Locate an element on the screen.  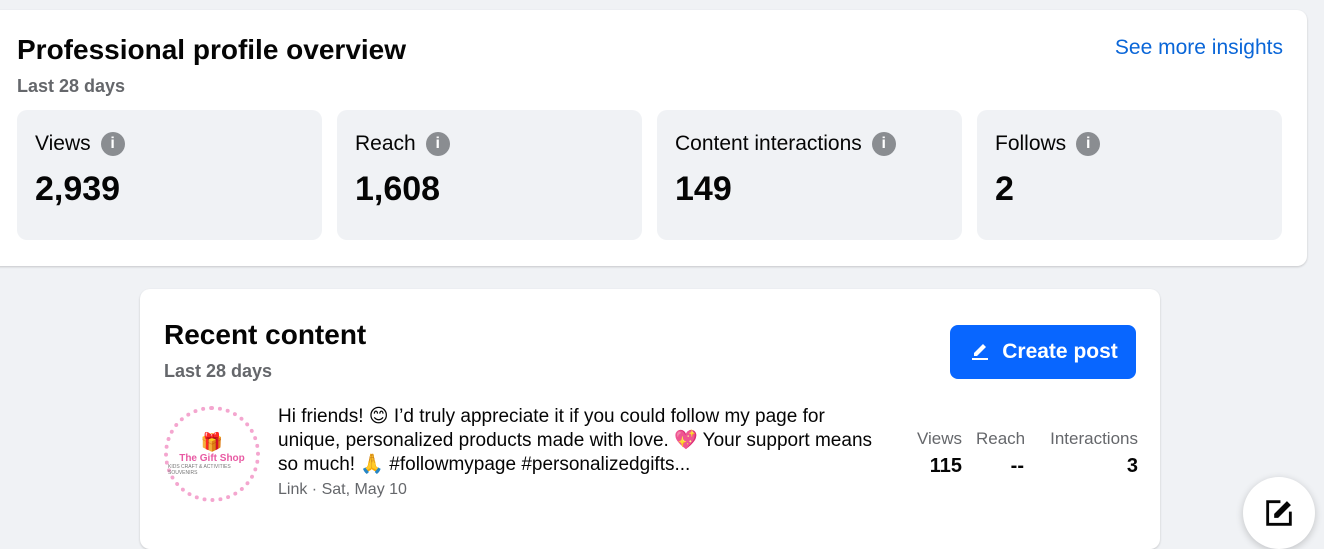
thumbnail-title: The Gift Shop is located at coordinates (212, 458).